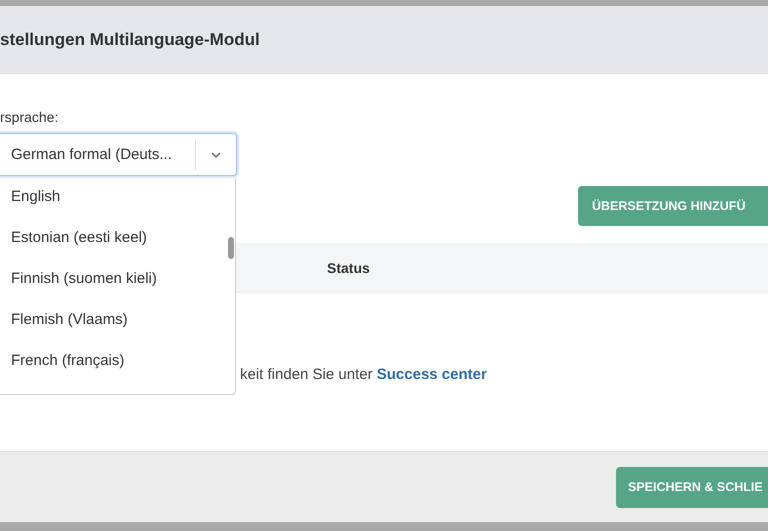 The image size is (768, 531). I want to click on success-center-link: Success center, so click(431, 374).